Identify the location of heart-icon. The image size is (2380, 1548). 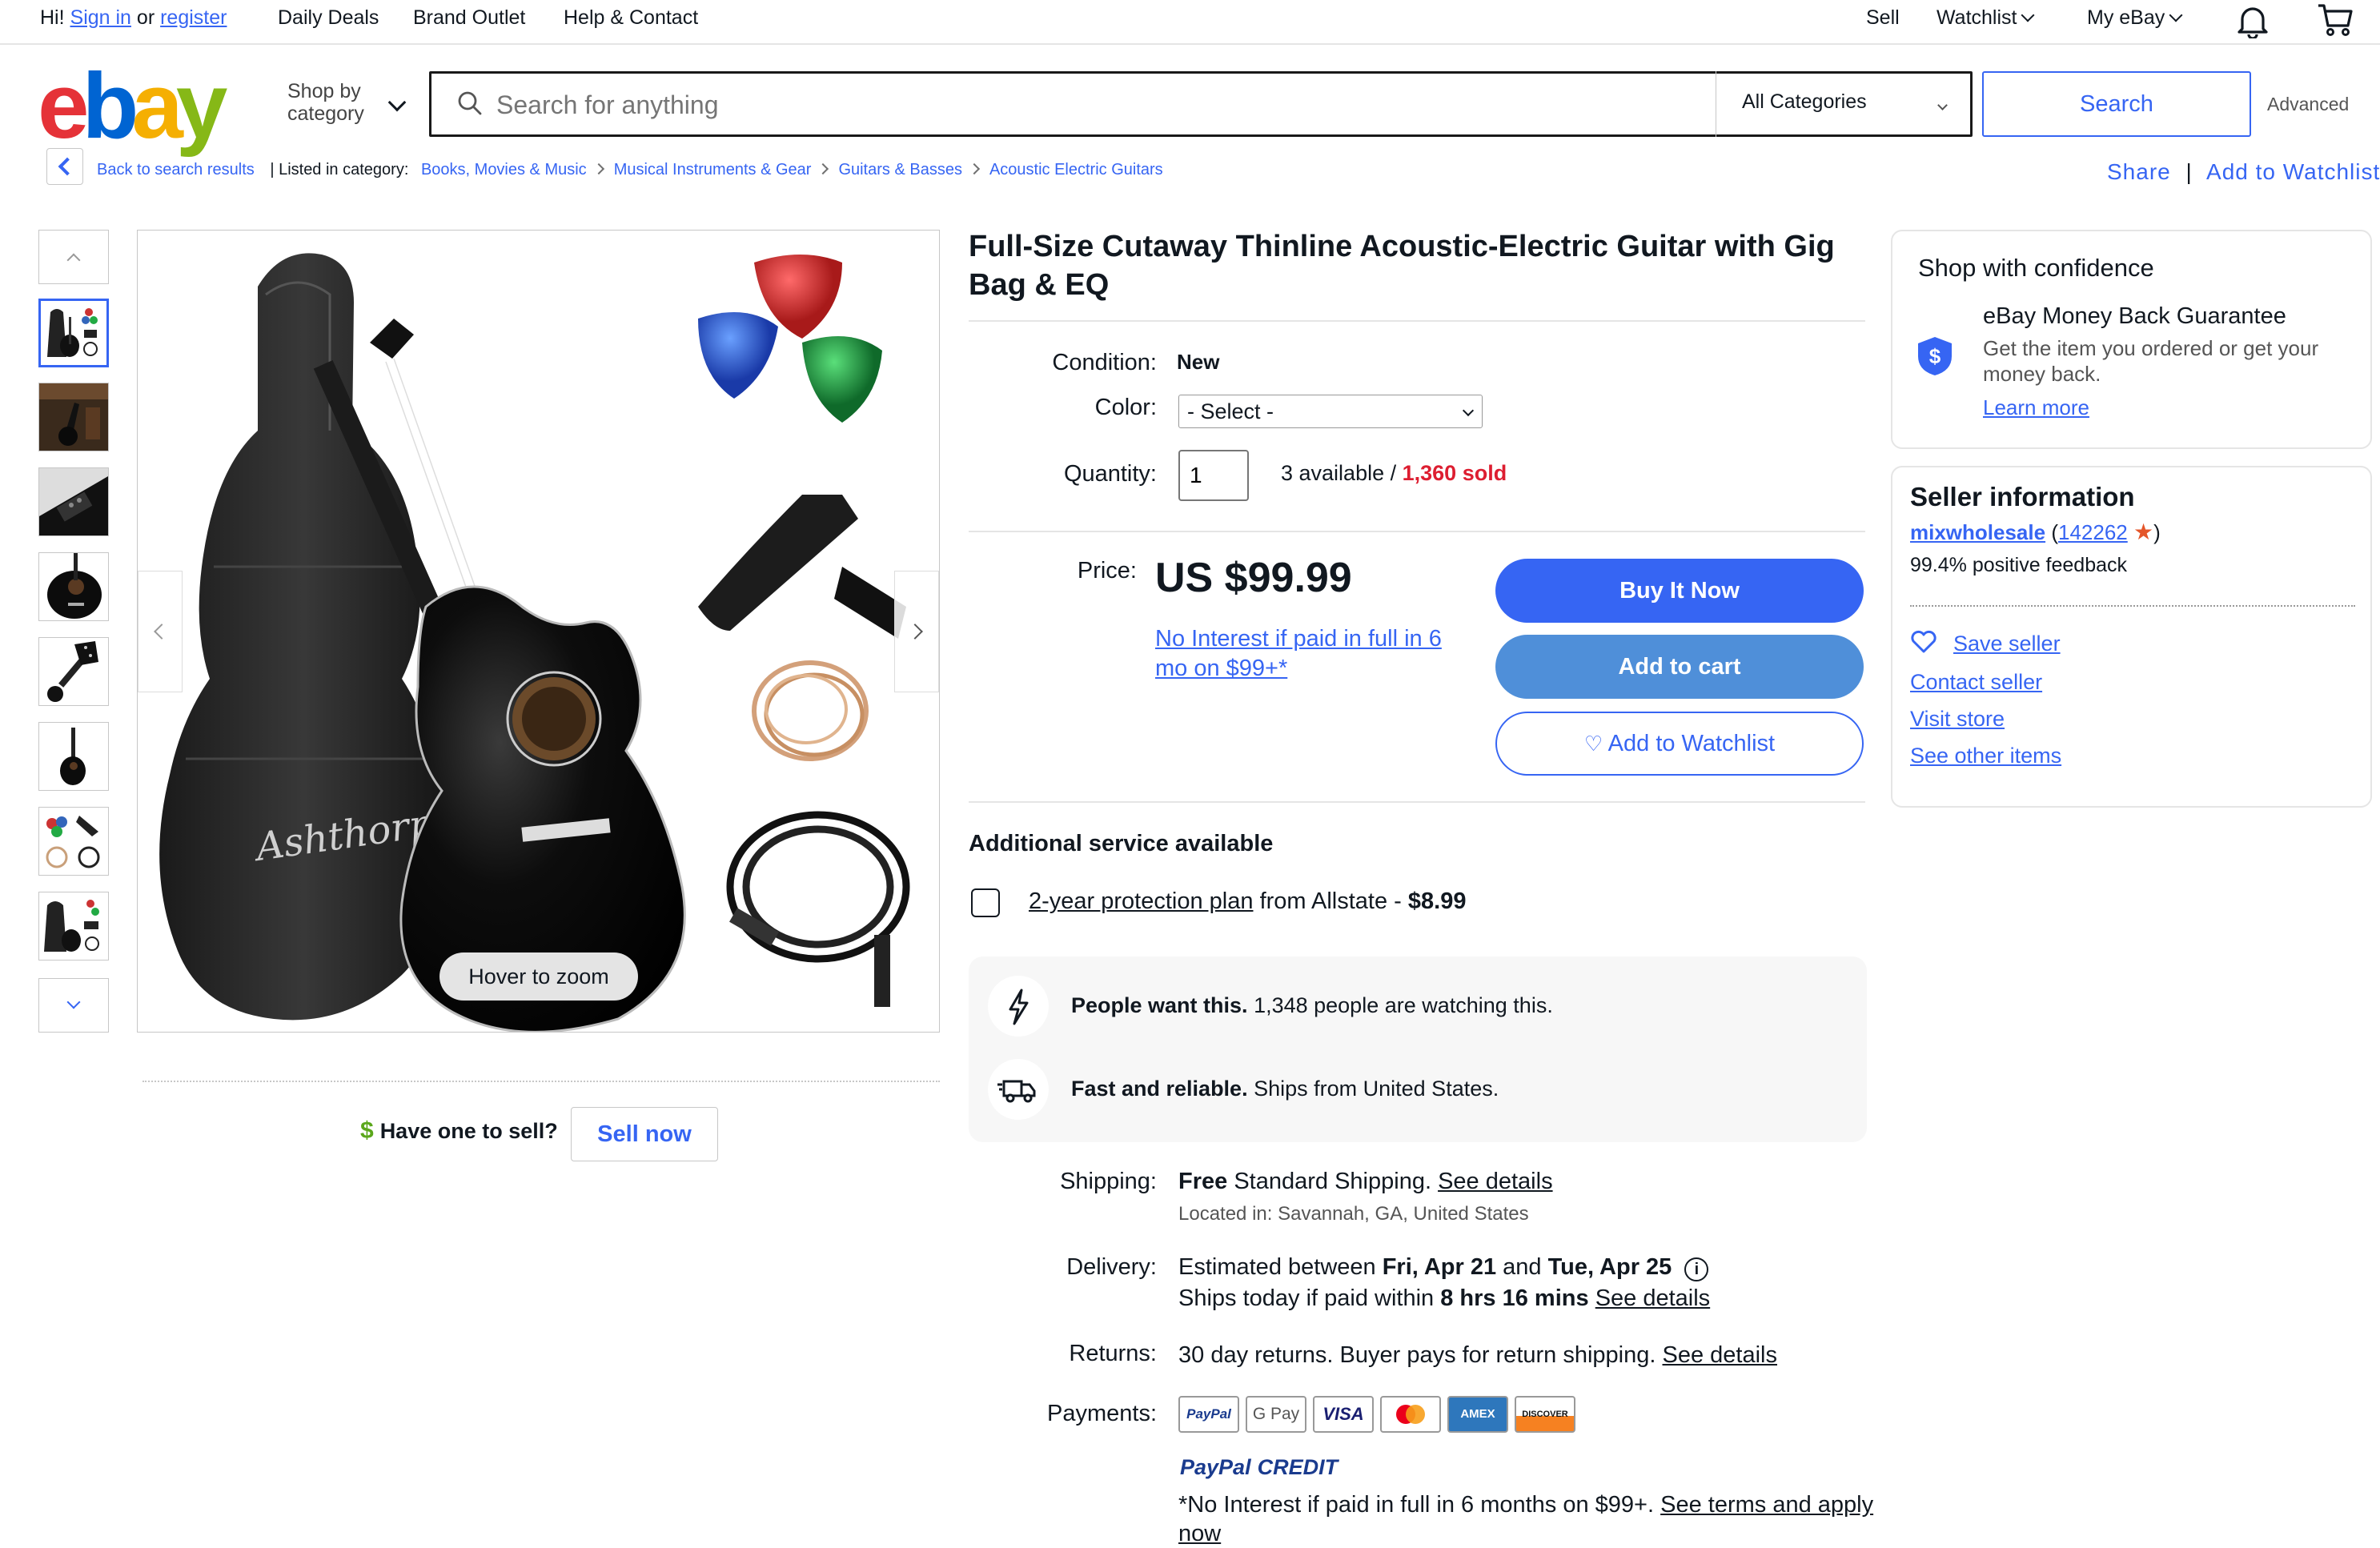
(1924, 641).